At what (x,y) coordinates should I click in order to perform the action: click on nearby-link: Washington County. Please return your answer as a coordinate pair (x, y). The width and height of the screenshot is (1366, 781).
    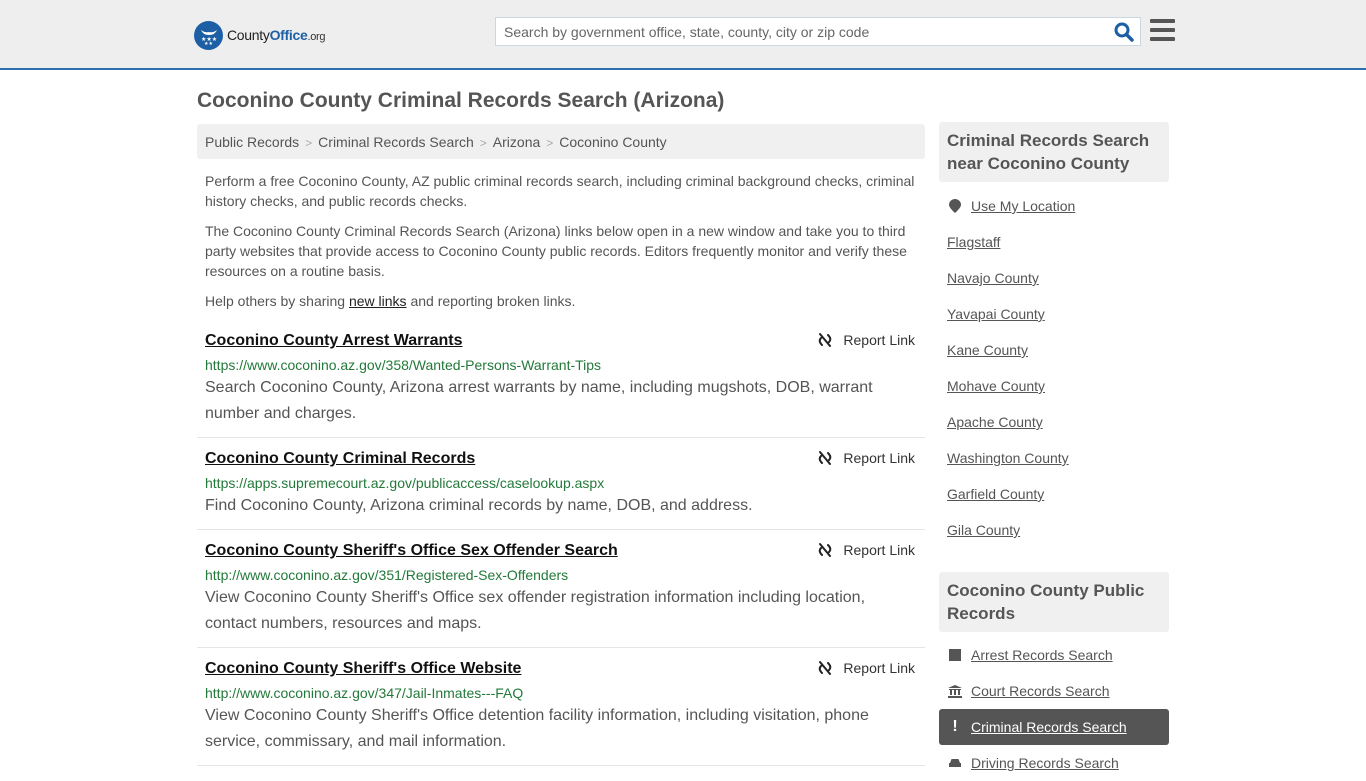
    Looking at the image, I should click on (1008, 458).